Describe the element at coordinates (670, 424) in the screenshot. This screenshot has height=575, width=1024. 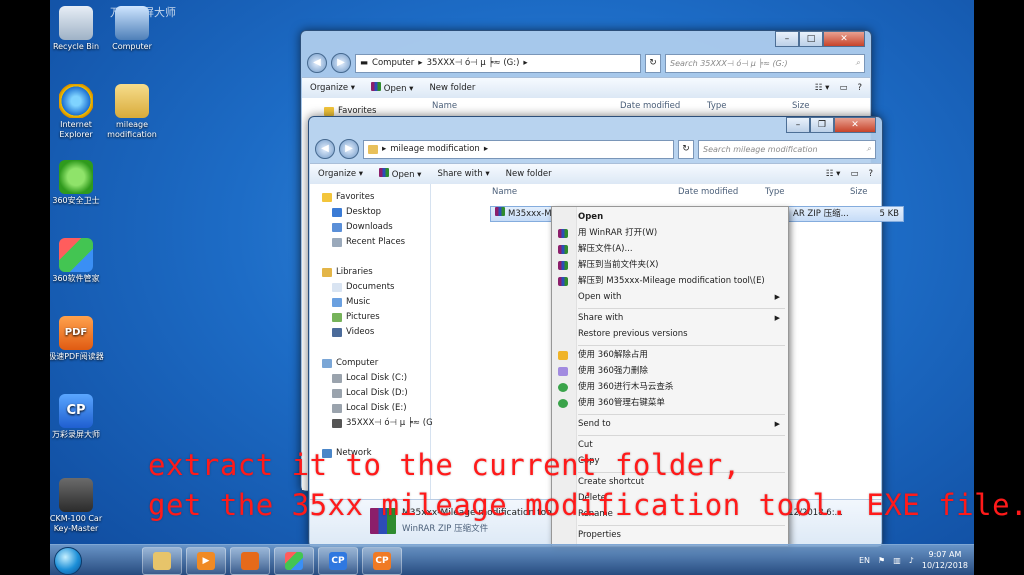
I see `menu-item-send-to: Send to ▶` at that location.